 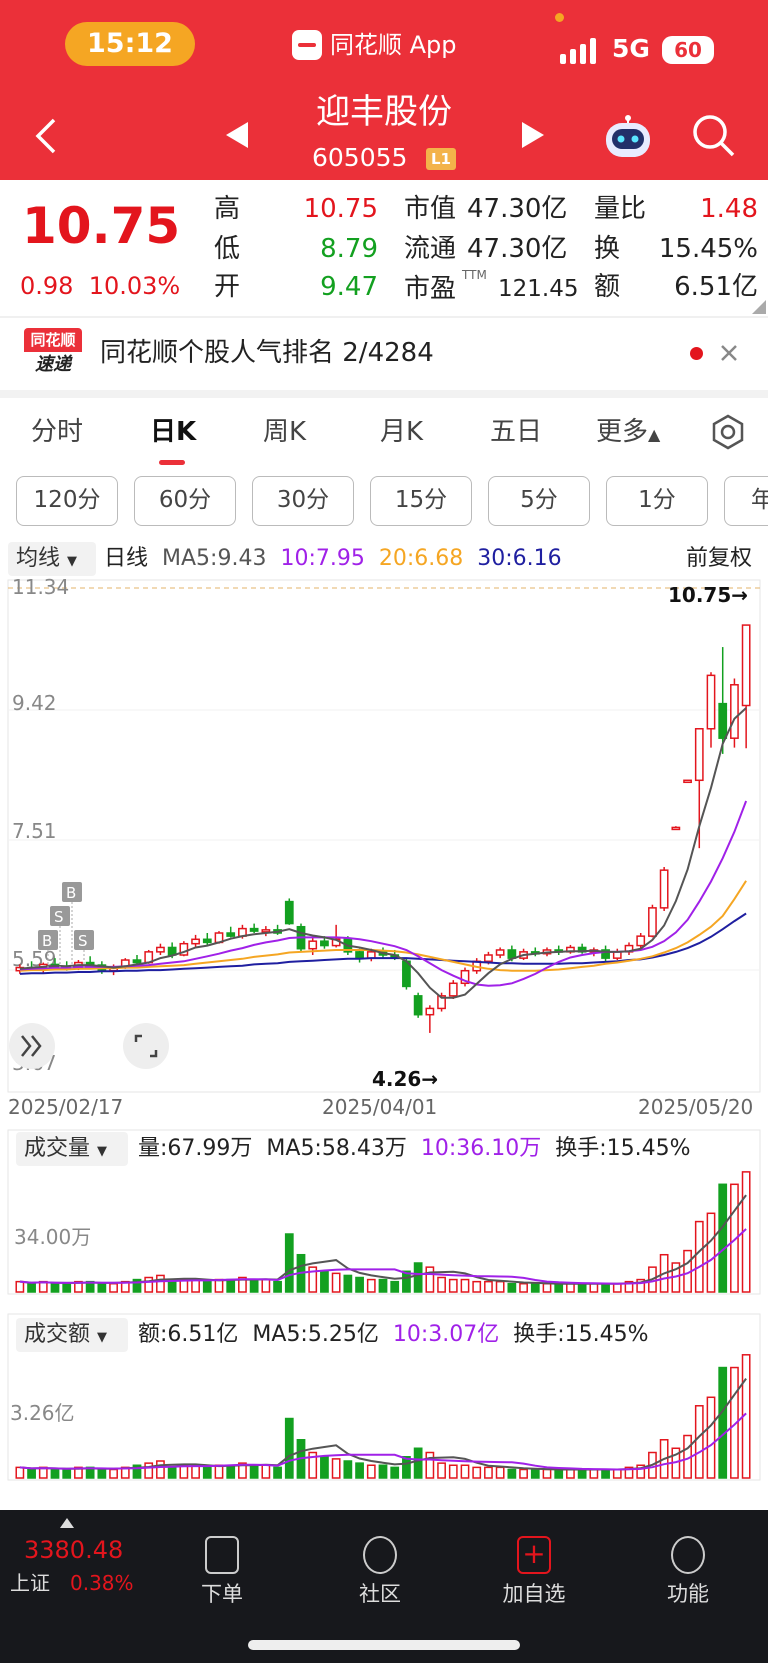 What do you see at coordinates (32, 1046) in the screenshot?
I see `expand-sidebar-button` at bounding box center [32, 1046].